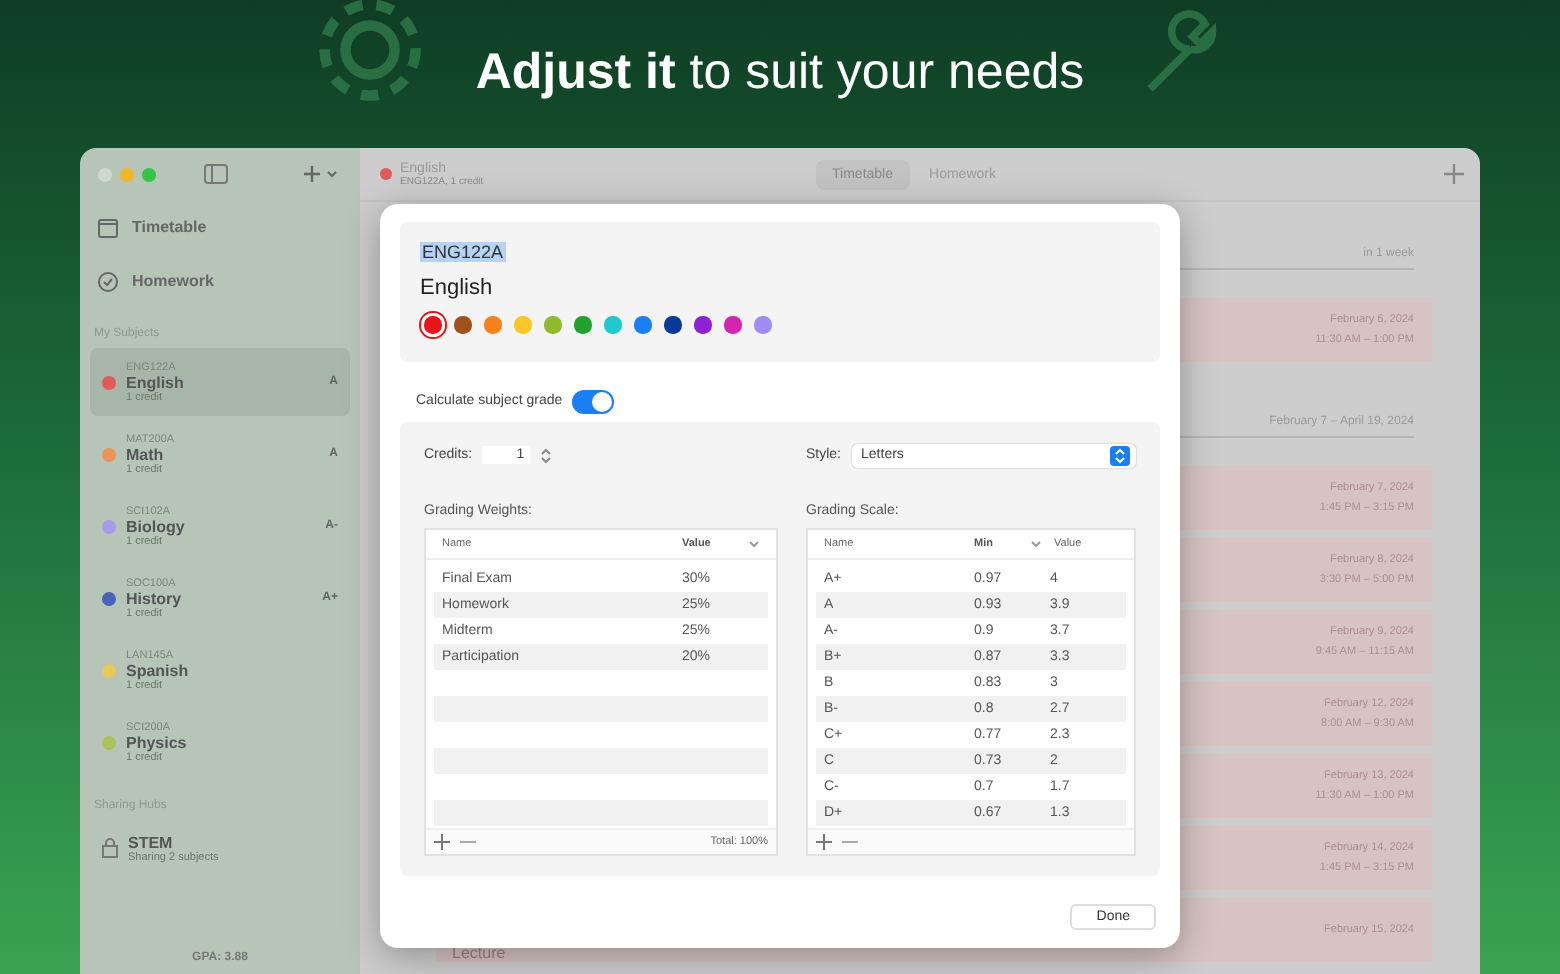 The height and width of the screenshot is (974, 1560). I want to click on add-menu-icon, so click(320, 174).